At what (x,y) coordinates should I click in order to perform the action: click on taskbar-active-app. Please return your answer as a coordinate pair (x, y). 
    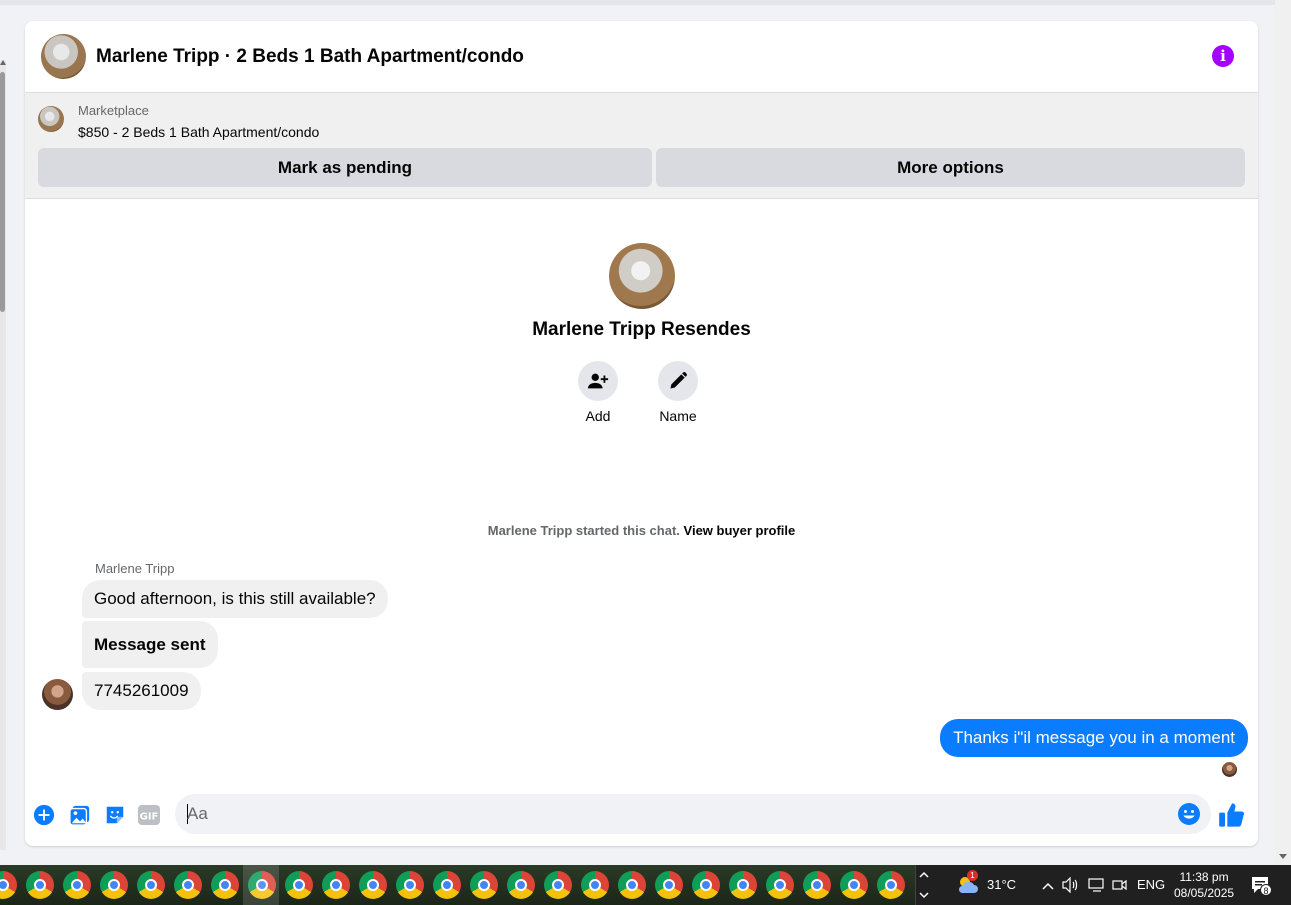
    Looking at the image, I should click on (261, 885).